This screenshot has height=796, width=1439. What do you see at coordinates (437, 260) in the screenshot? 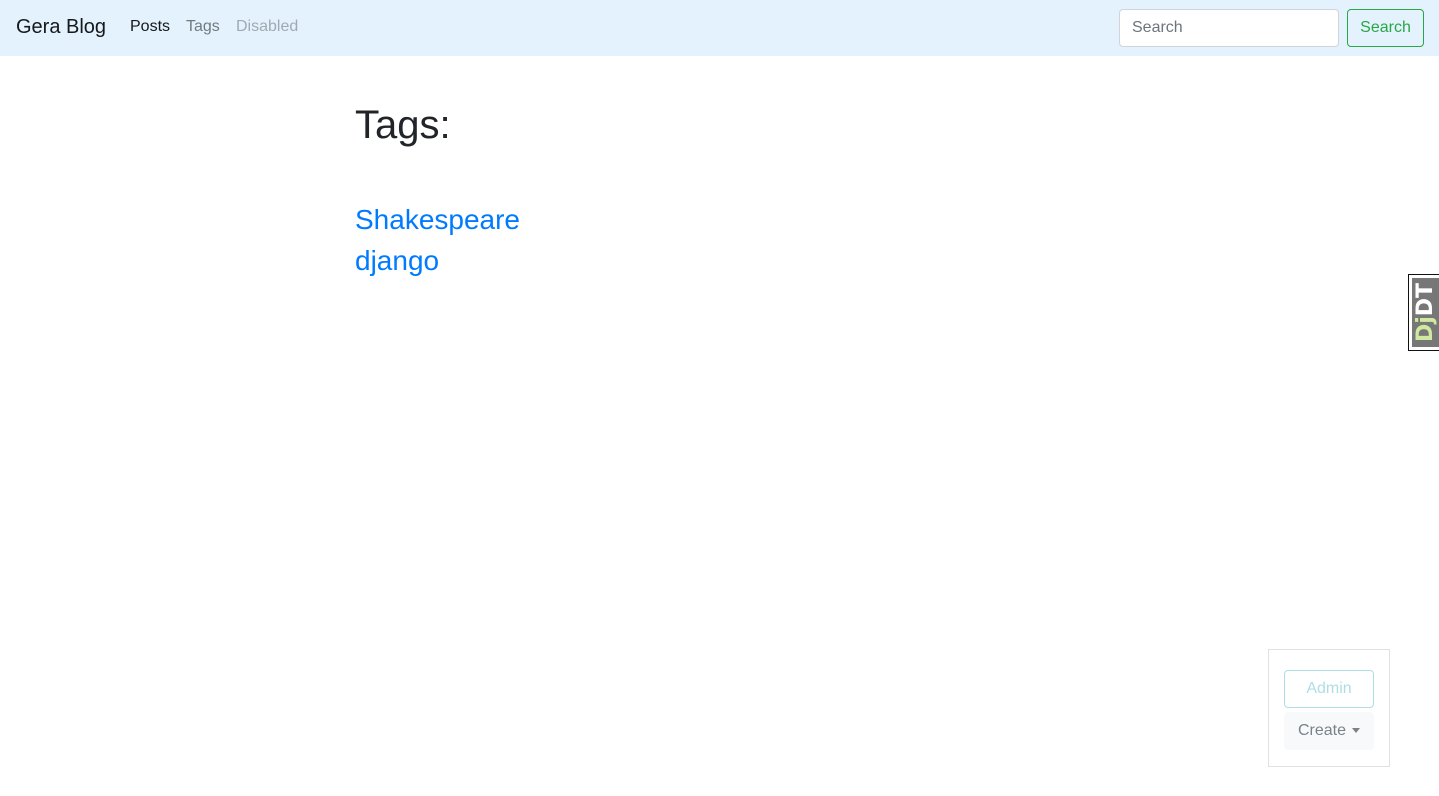
I see `tag-link-django: django` at bounding box center [437, 260].